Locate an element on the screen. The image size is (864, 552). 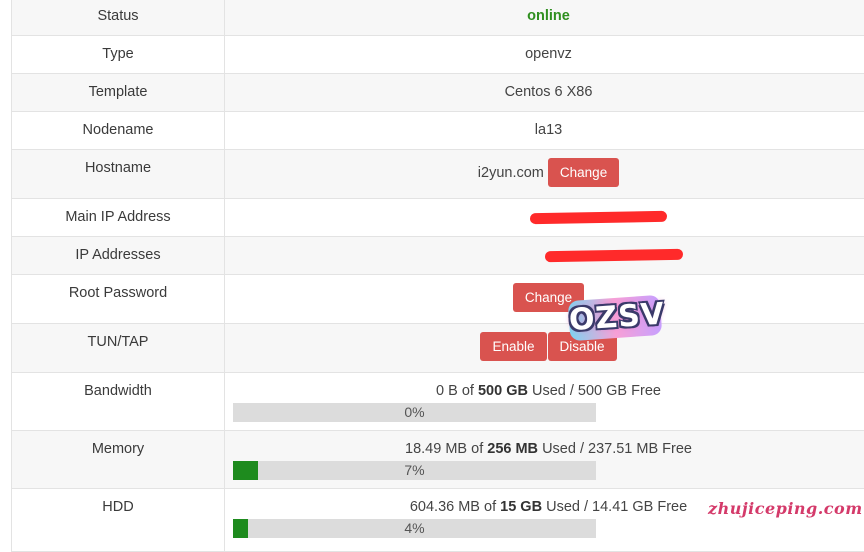
ozsv-badge-logo: OZSV is located at coordinates (616, 318).